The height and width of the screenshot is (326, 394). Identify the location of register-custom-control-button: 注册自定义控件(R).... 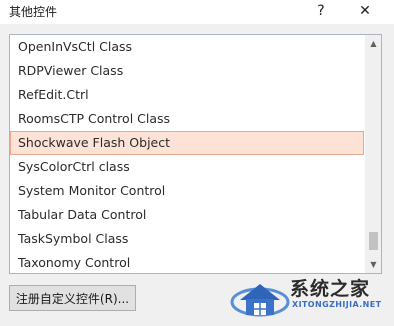
(72, 298).